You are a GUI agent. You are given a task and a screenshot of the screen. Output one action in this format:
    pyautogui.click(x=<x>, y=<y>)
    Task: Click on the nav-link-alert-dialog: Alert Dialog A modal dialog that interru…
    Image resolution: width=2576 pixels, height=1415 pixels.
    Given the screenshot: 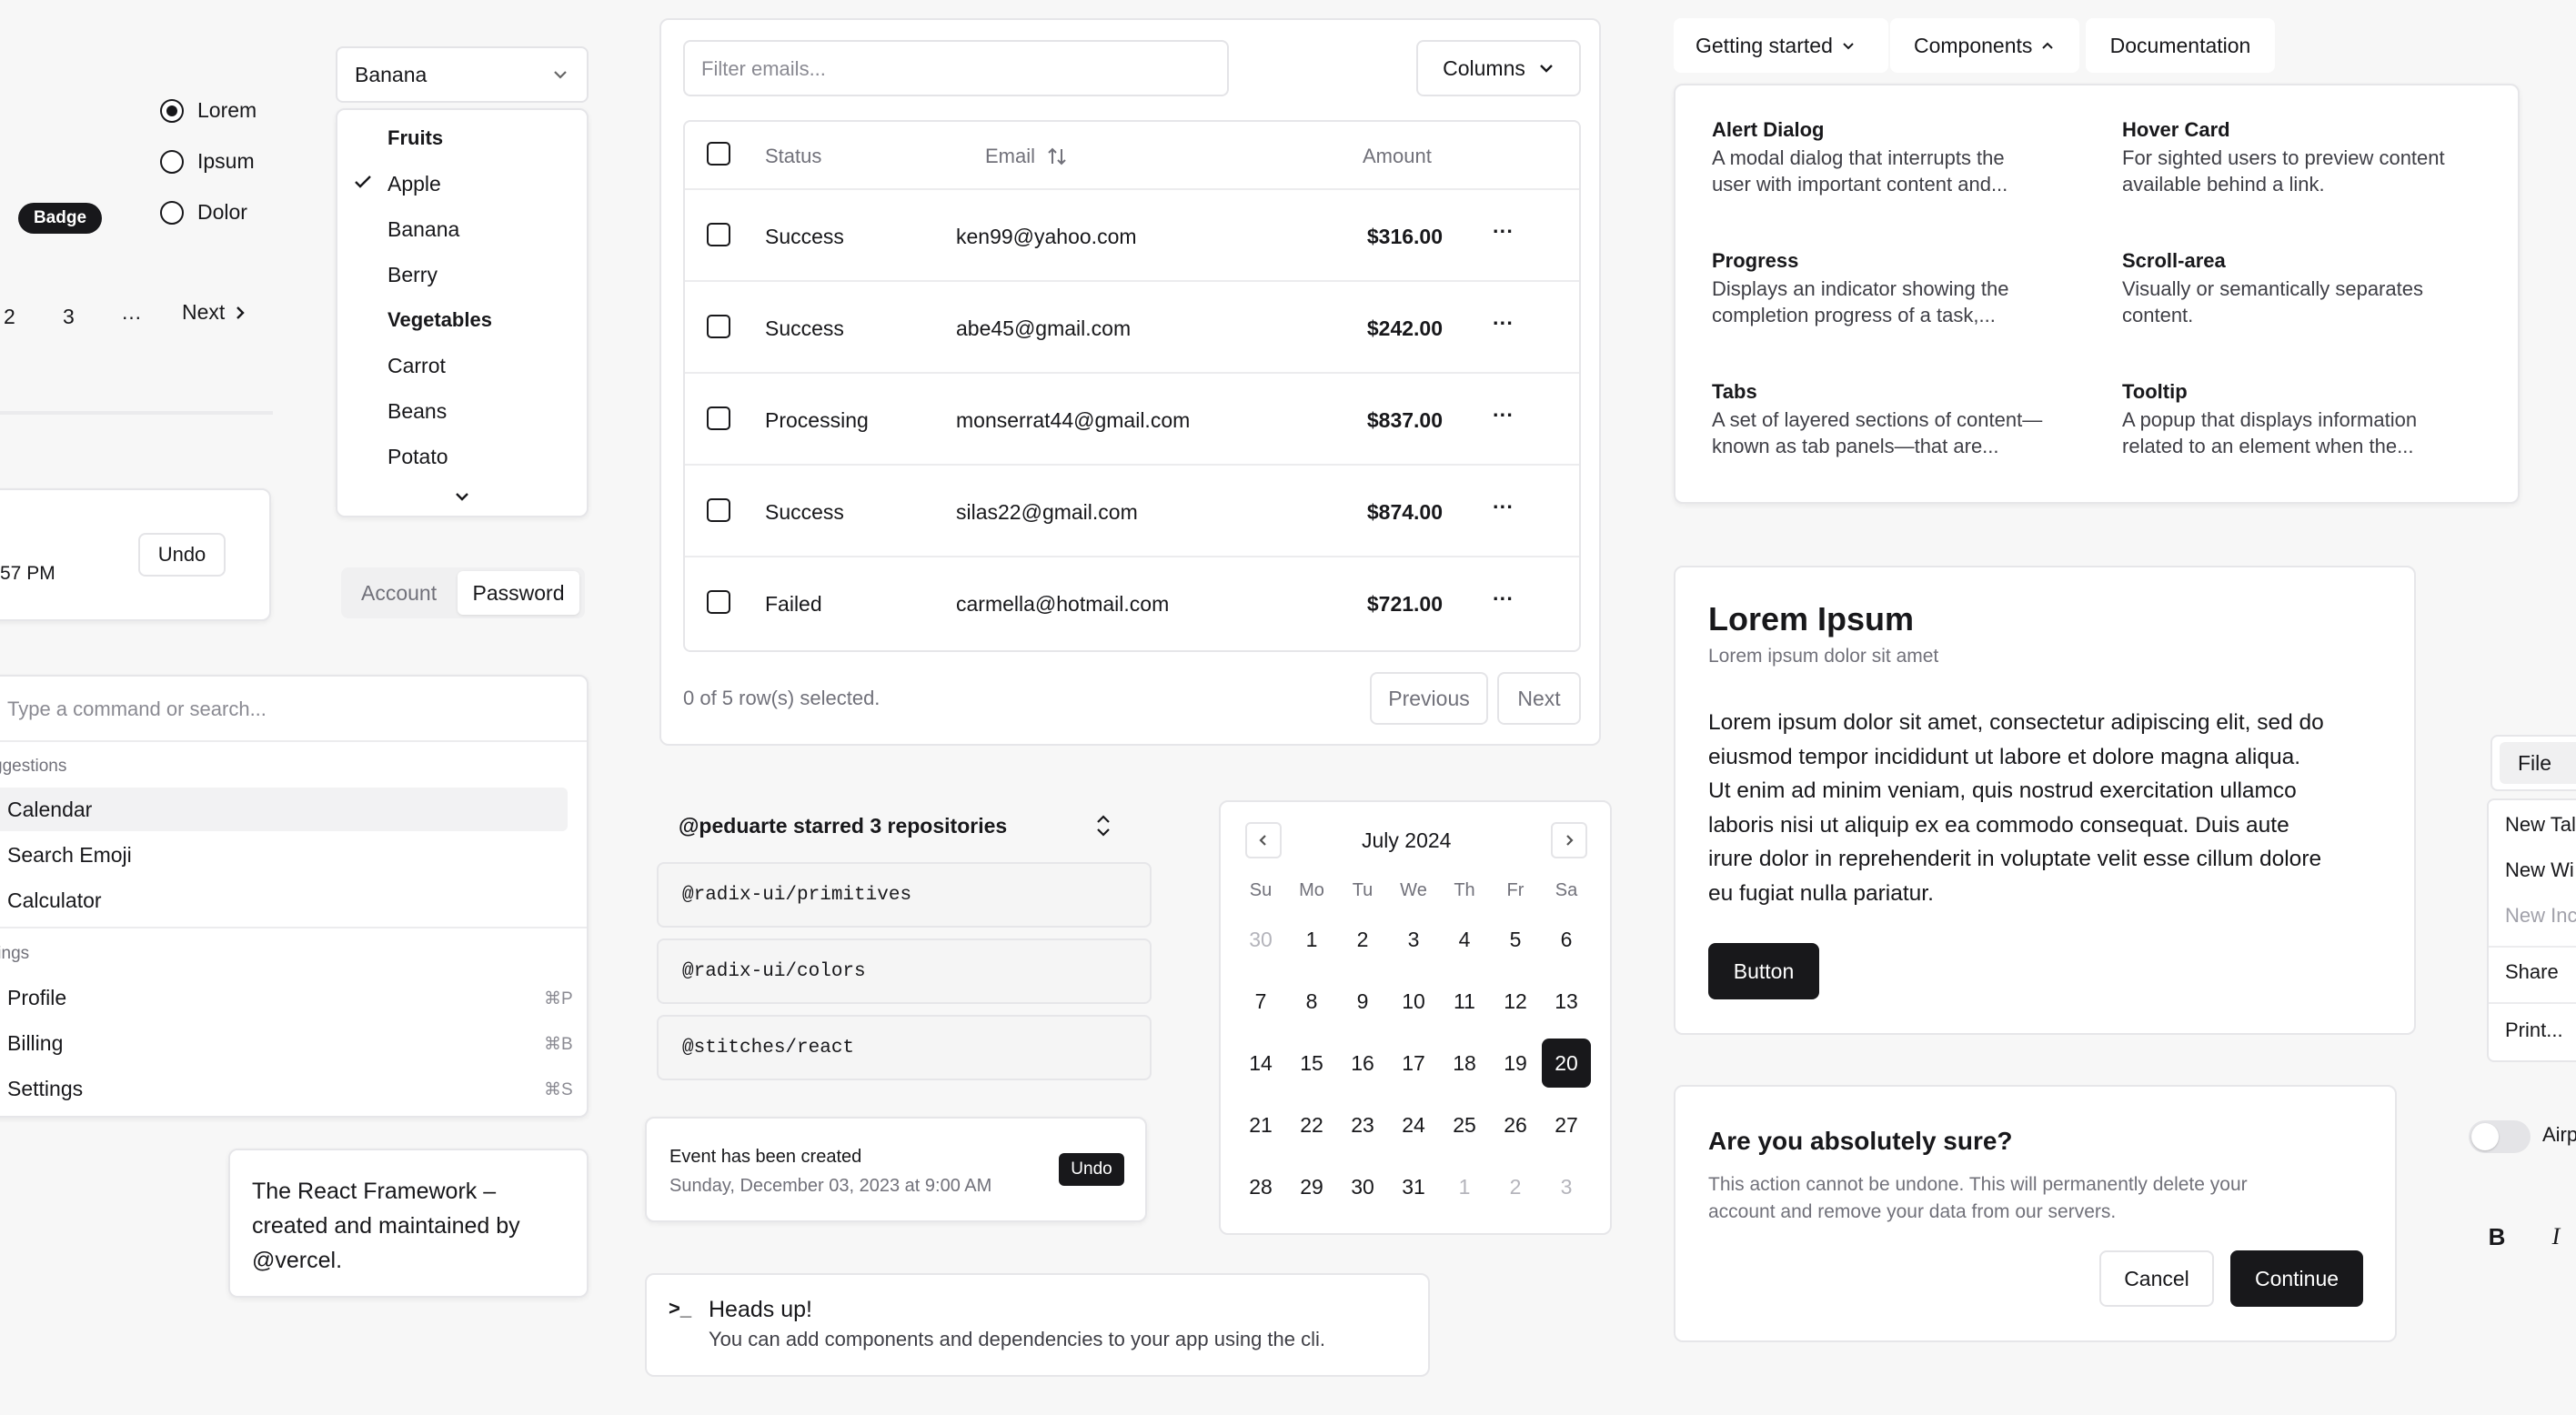 What is the action you would take?
    pyautogui.click(x=1859, y=157)
    